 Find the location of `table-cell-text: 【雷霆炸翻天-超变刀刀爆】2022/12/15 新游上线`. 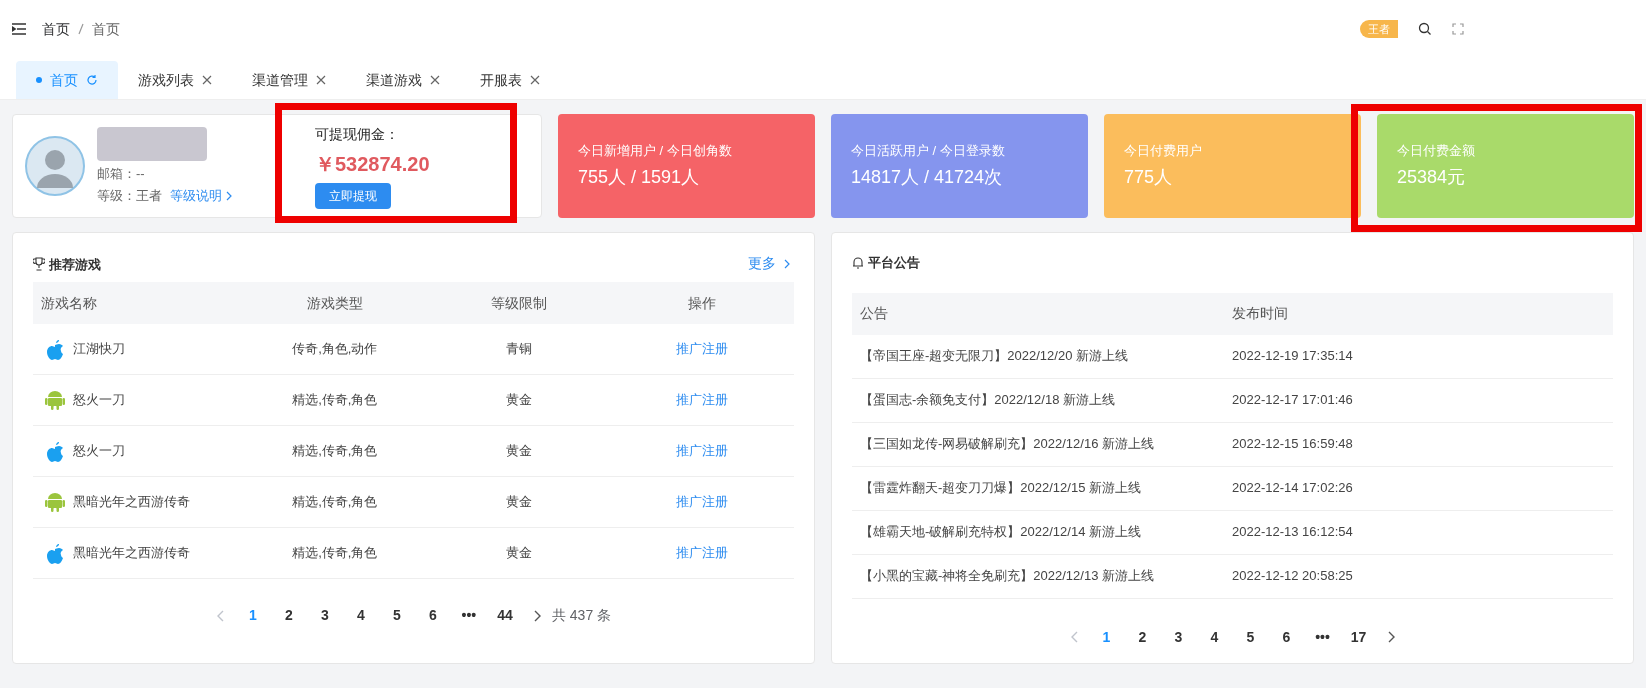

table-cell-text: 【雷霆炸翻天-超变刀刀爆】2022/12/15 新游上线 is located at coordinates (1000, 488).